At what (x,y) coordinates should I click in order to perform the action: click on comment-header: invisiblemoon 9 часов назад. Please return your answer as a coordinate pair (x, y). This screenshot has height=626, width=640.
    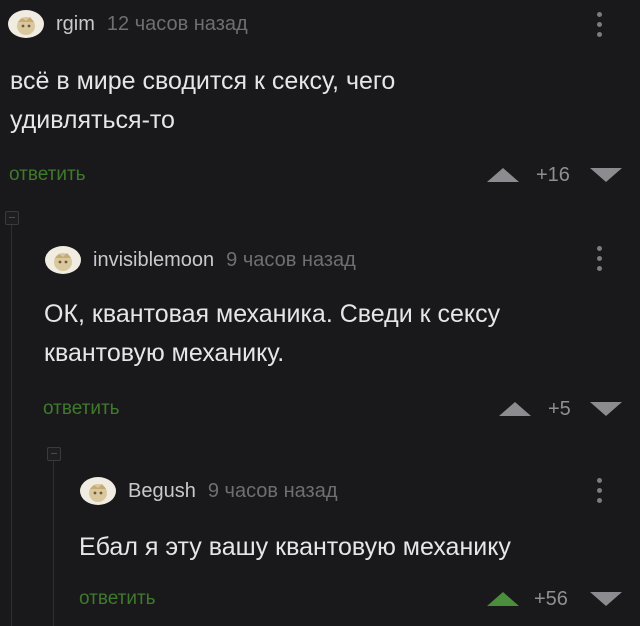
    Looking at the image, I should click on (200, 260).